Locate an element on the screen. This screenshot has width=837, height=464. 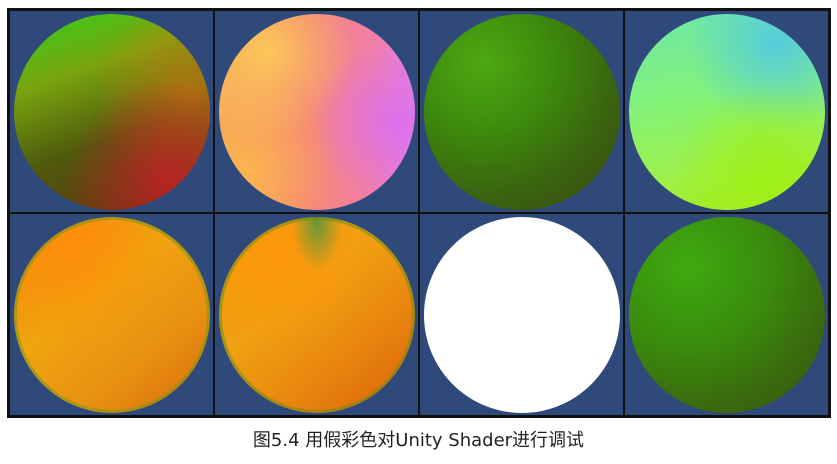
figure-caption: 图5.4 用假彩色对Unity Shader进行调试 is located at coordinates (418, 440).